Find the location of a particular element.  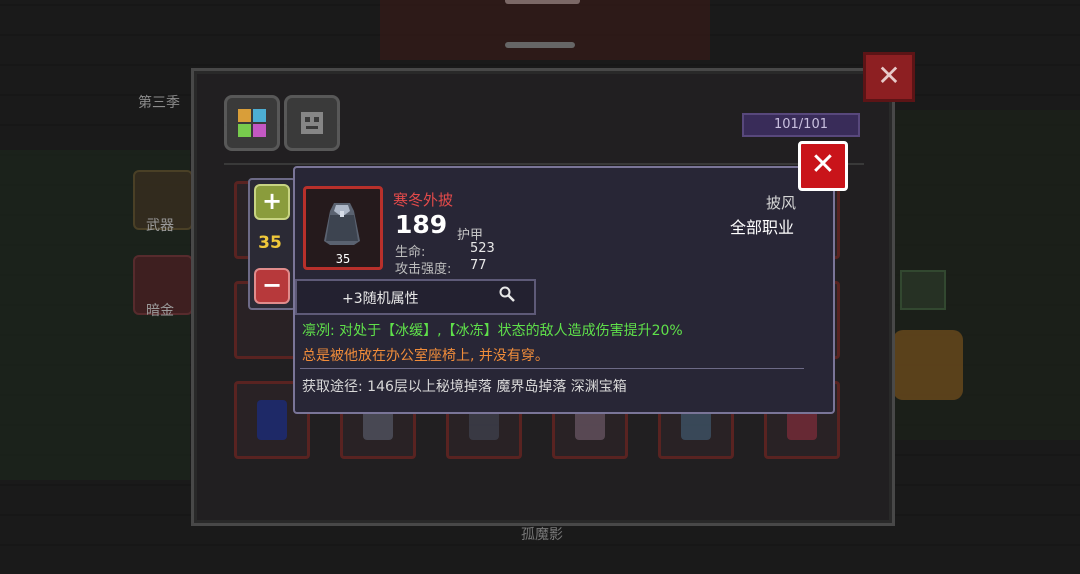

player-name: 孤魔影 is located at coordinates (542, 535).